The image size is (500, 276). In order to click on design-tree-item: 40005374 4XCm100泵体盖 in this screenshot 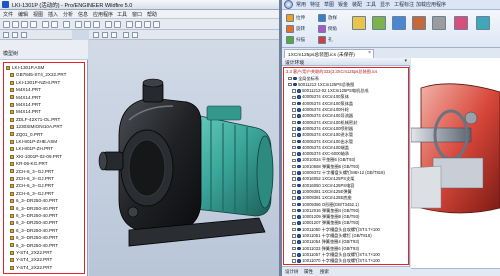, I will do `click(322, 104)`.